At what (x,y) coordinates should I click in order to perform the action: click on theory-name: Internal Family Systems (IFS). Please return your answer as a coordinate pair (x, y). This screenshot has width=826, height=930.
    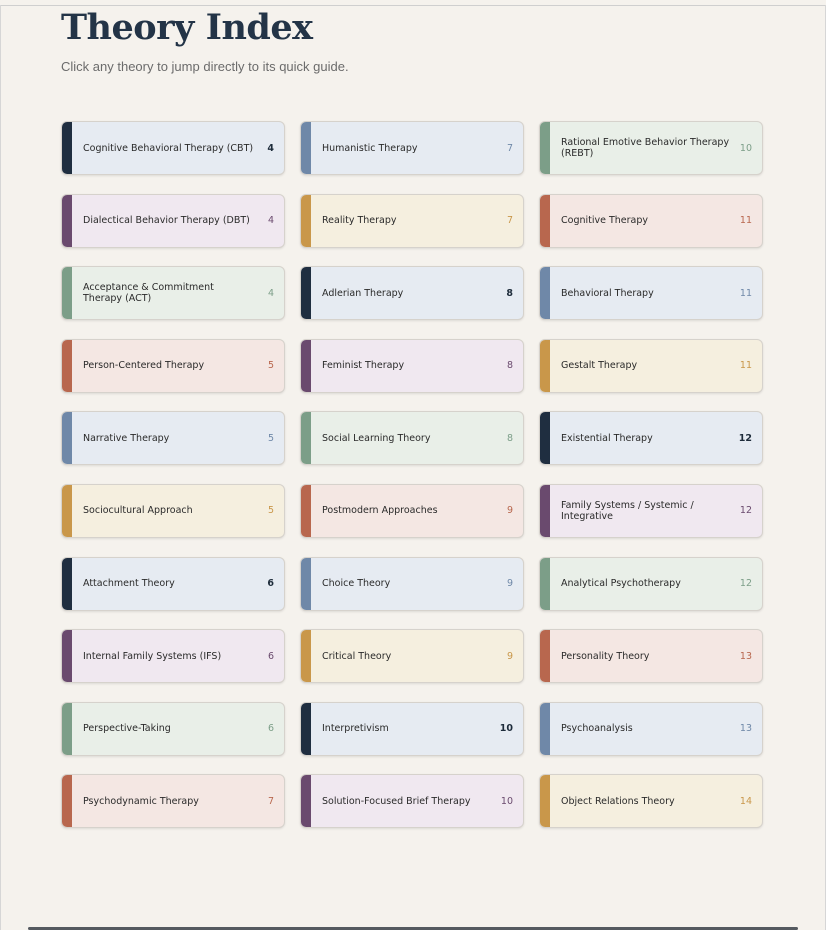
    Looking at the image, I should click on (152, 656).